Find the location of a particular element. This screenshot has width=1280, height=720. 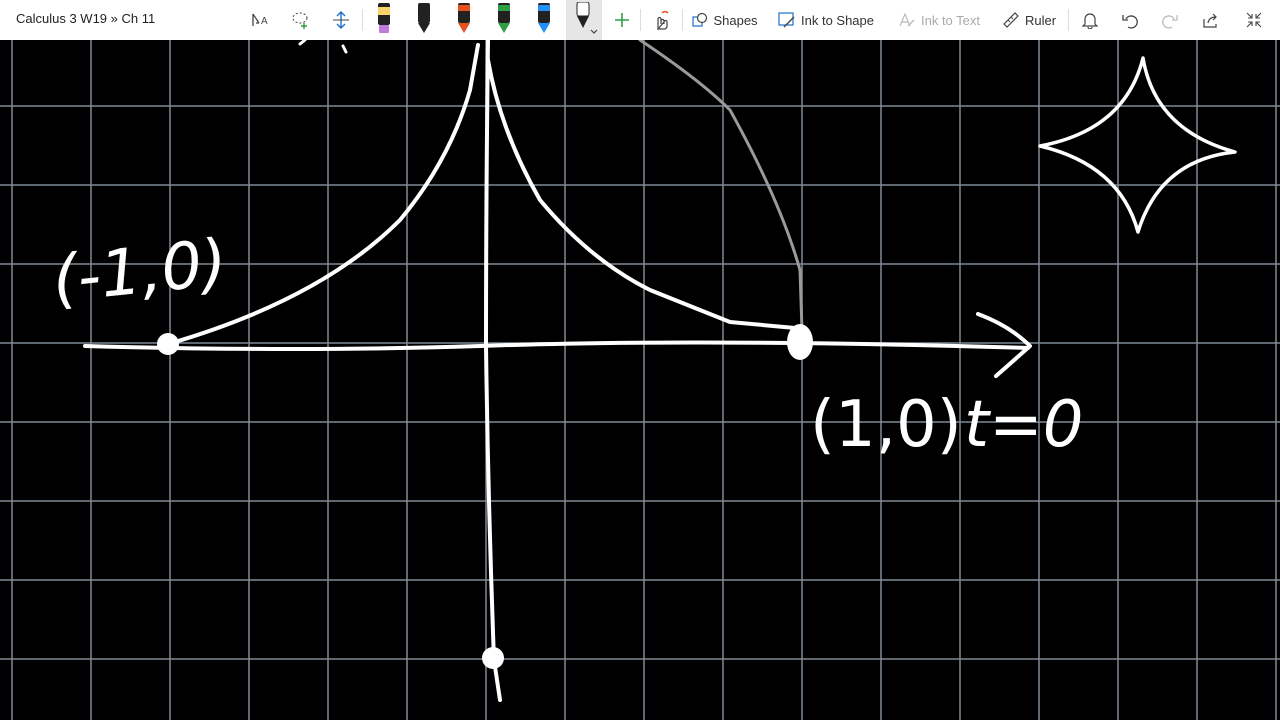

bell-icon is located at coordinates (1090, 21).